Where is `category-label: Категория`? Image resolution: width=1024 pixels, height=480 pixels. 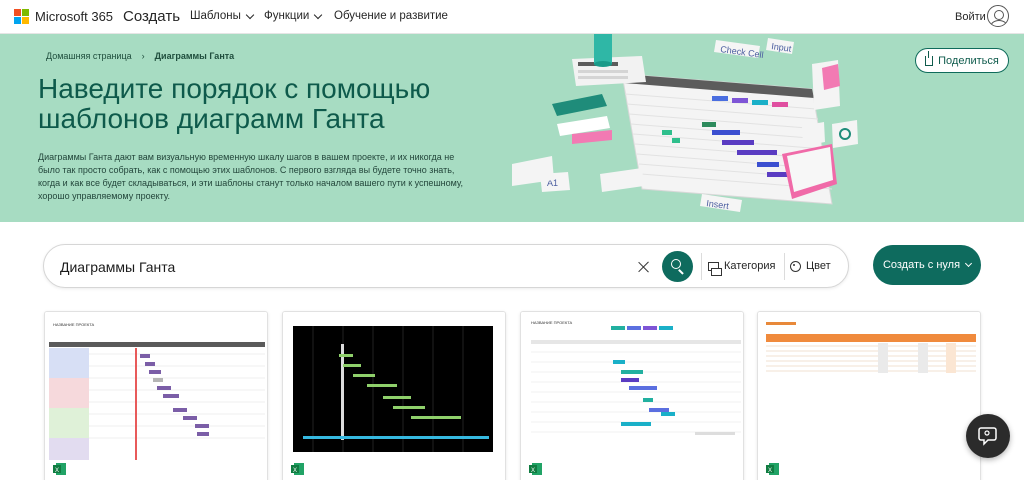
category-label: Категория is located at coordinates (750, 266).